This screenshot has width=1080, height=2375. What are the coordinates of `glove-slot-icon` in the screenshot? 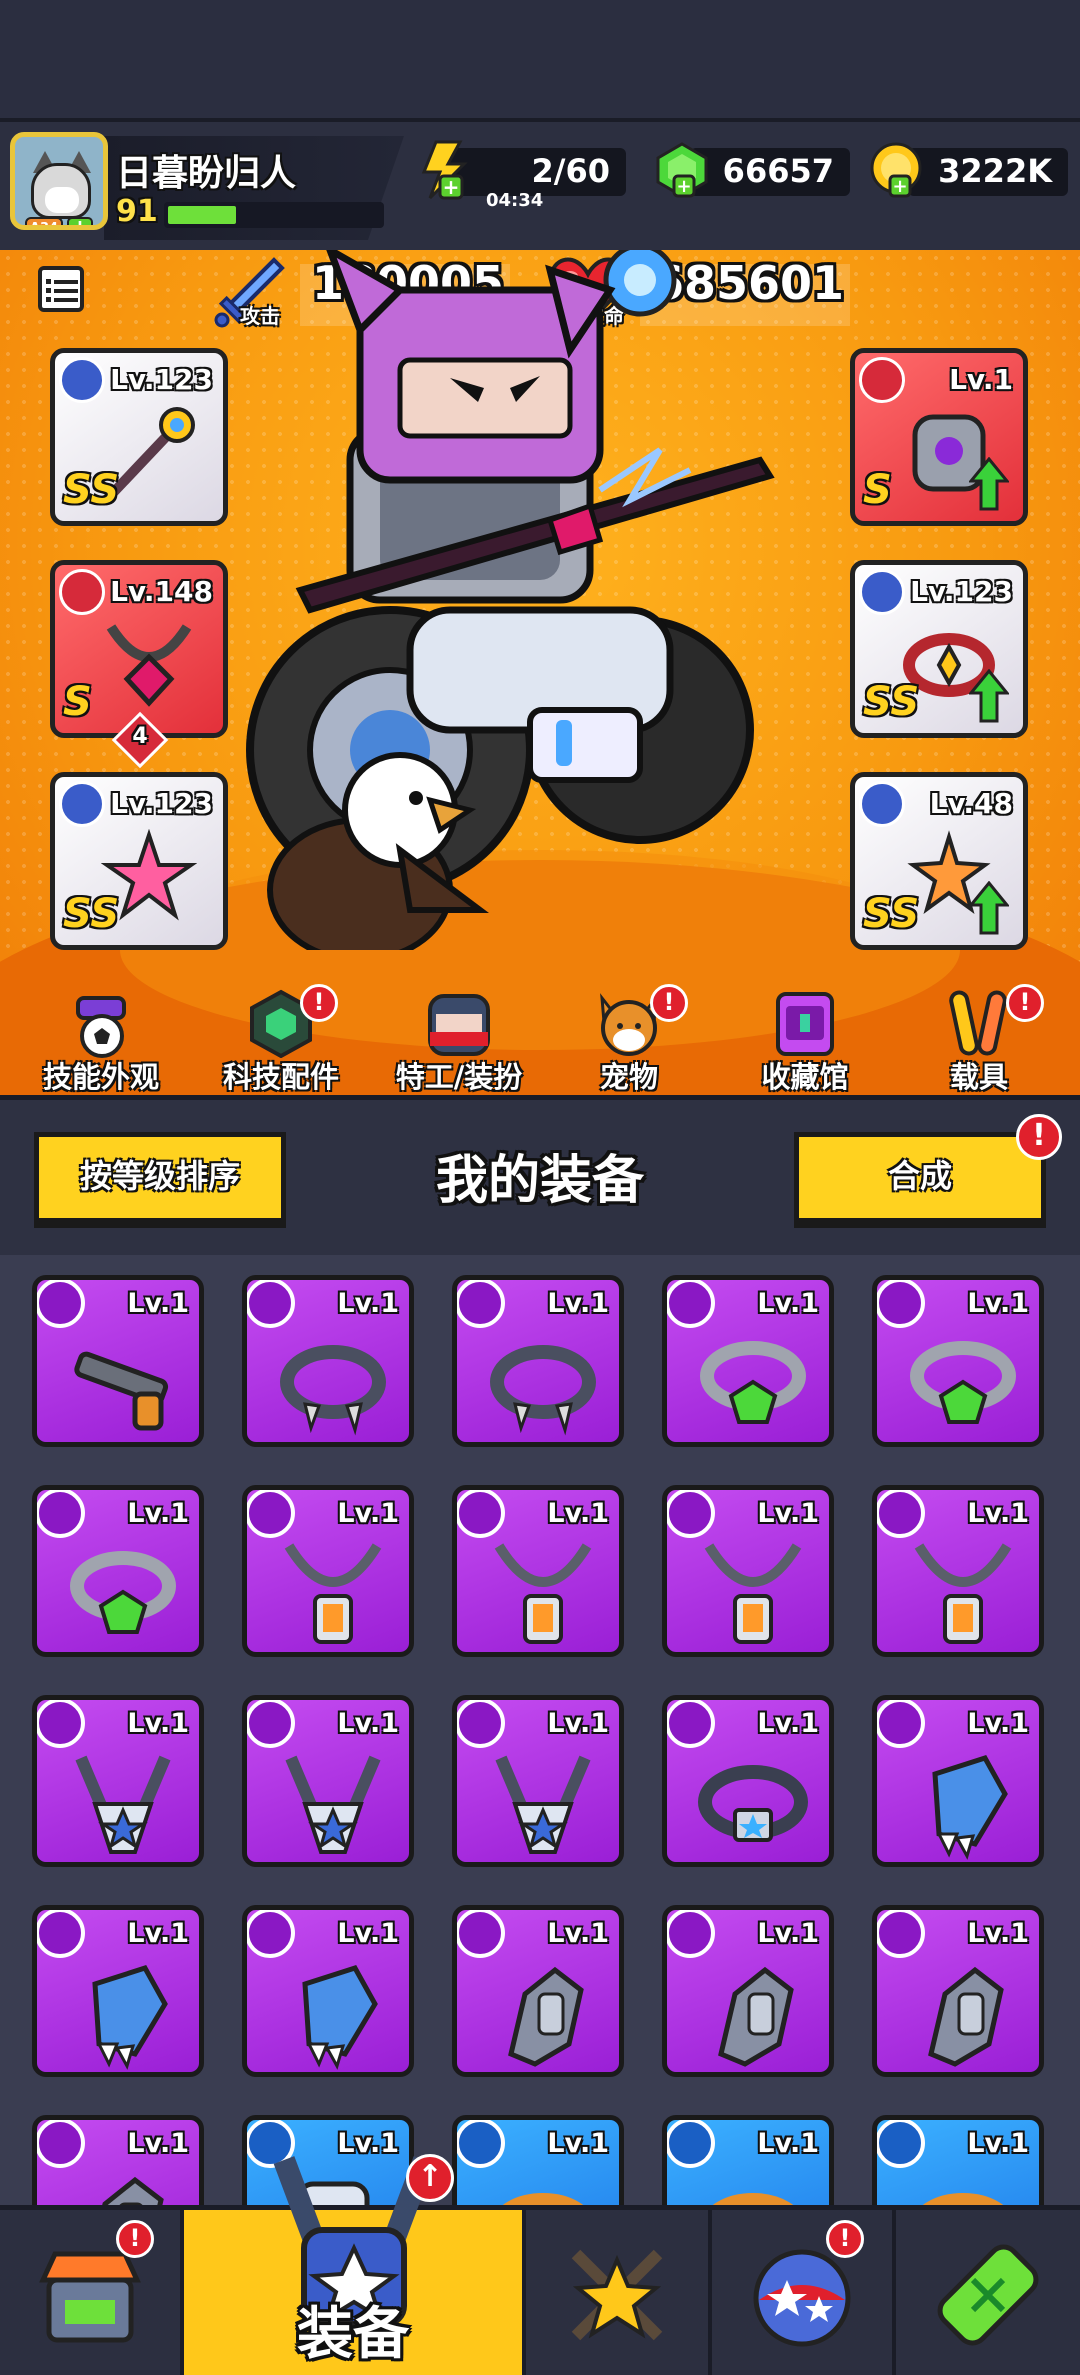 It's located at (82, 804).